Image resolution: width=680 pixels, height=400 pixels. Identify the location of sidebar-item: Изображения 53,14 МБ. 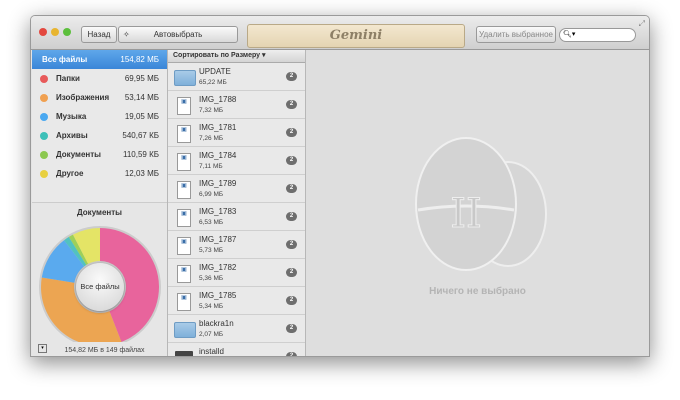
(99, 97).